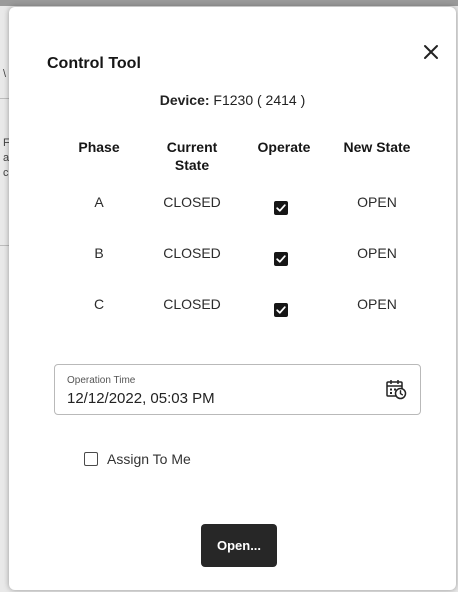  Describe the element at coordinates (6, 173) in the screenshot. I see `background-edge-text: c` at that location.